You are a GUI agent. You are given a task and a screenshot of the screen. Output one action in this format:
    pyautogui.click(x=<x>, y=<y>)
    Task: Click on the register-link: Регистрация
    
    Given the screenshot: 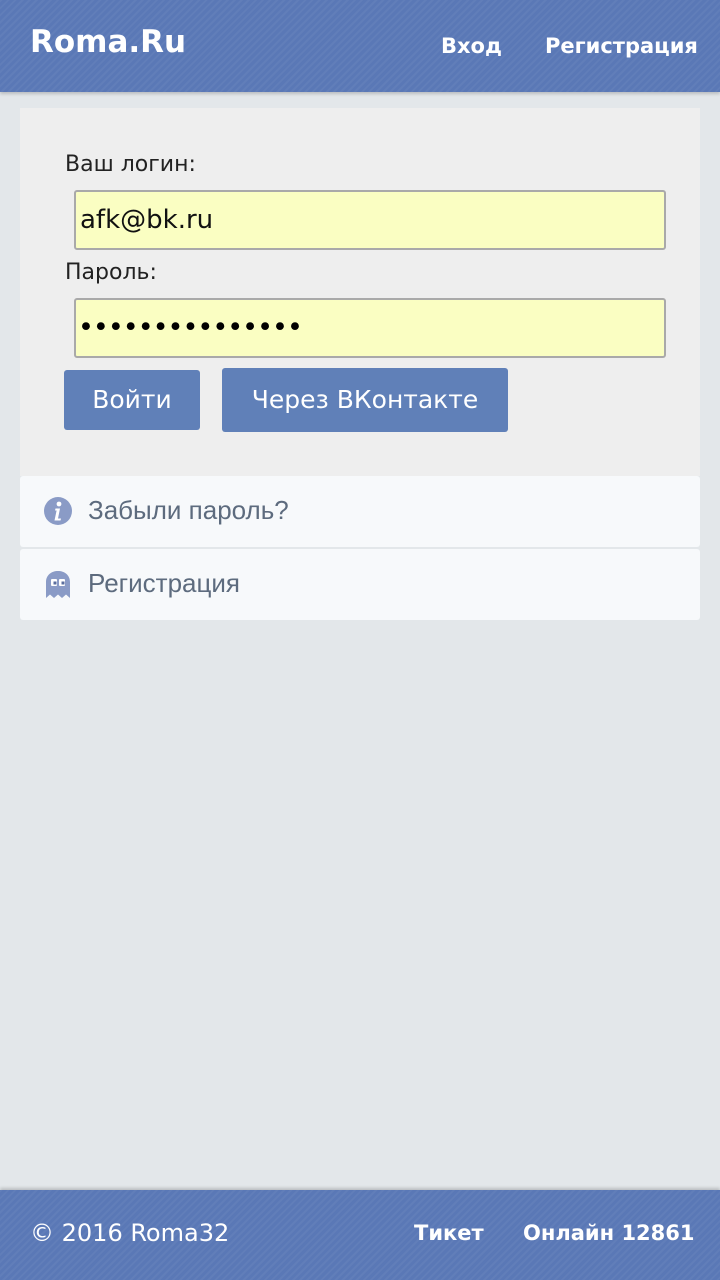 What is the action you would take?
    pyautogui.click(x=360, y=584)
    